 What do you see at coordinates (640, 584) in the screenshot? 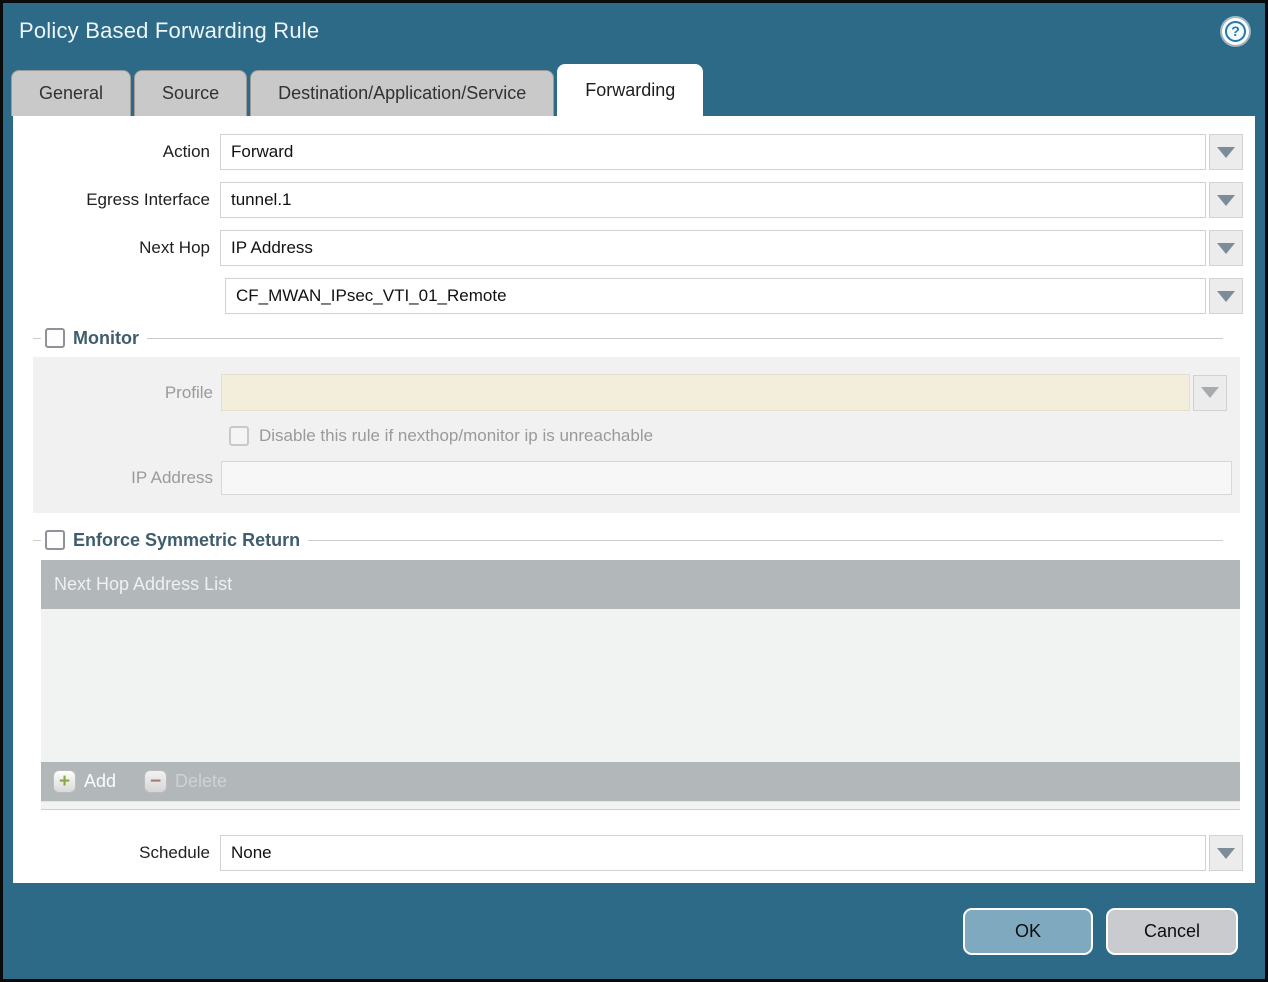
I see `next-hop-address-list-header: Next Hop Address List` at bounding box center [640, 584].